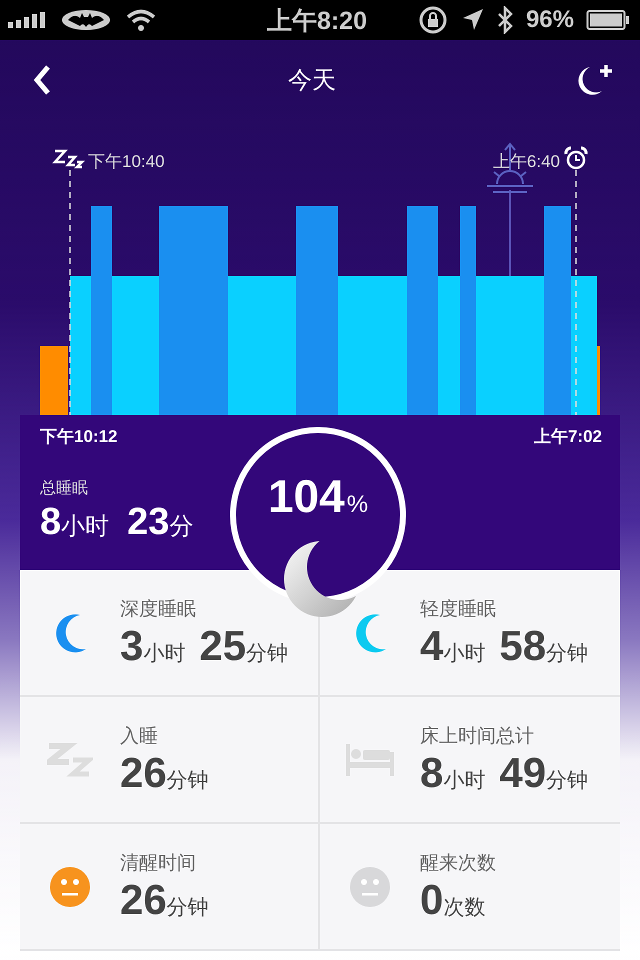  What do you see at coordinates (316, 21) in the screenshot?
I see `status-time: 上午8:20` at bounding box center [316, 21].